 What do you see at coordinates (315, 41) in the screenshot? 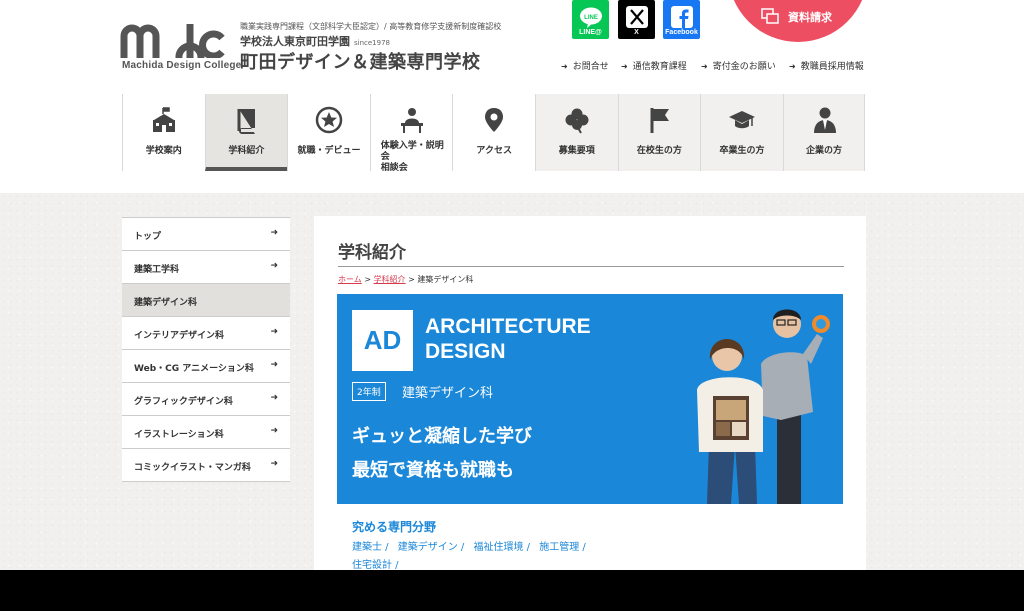
I see `school-corporation: 学校法人東京町田学園 since1978` at bounding box center [315, 41].